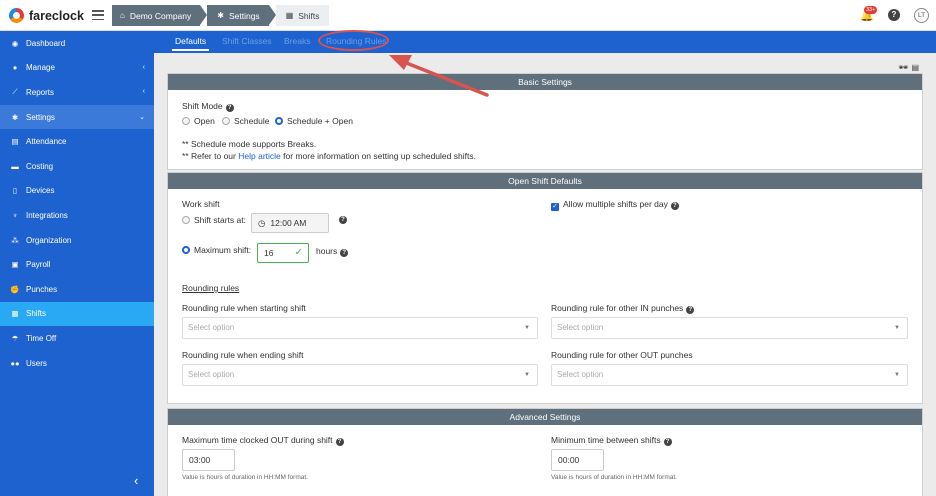  I want to click on rr-end-select: Select option ▼, so click(360, 375).